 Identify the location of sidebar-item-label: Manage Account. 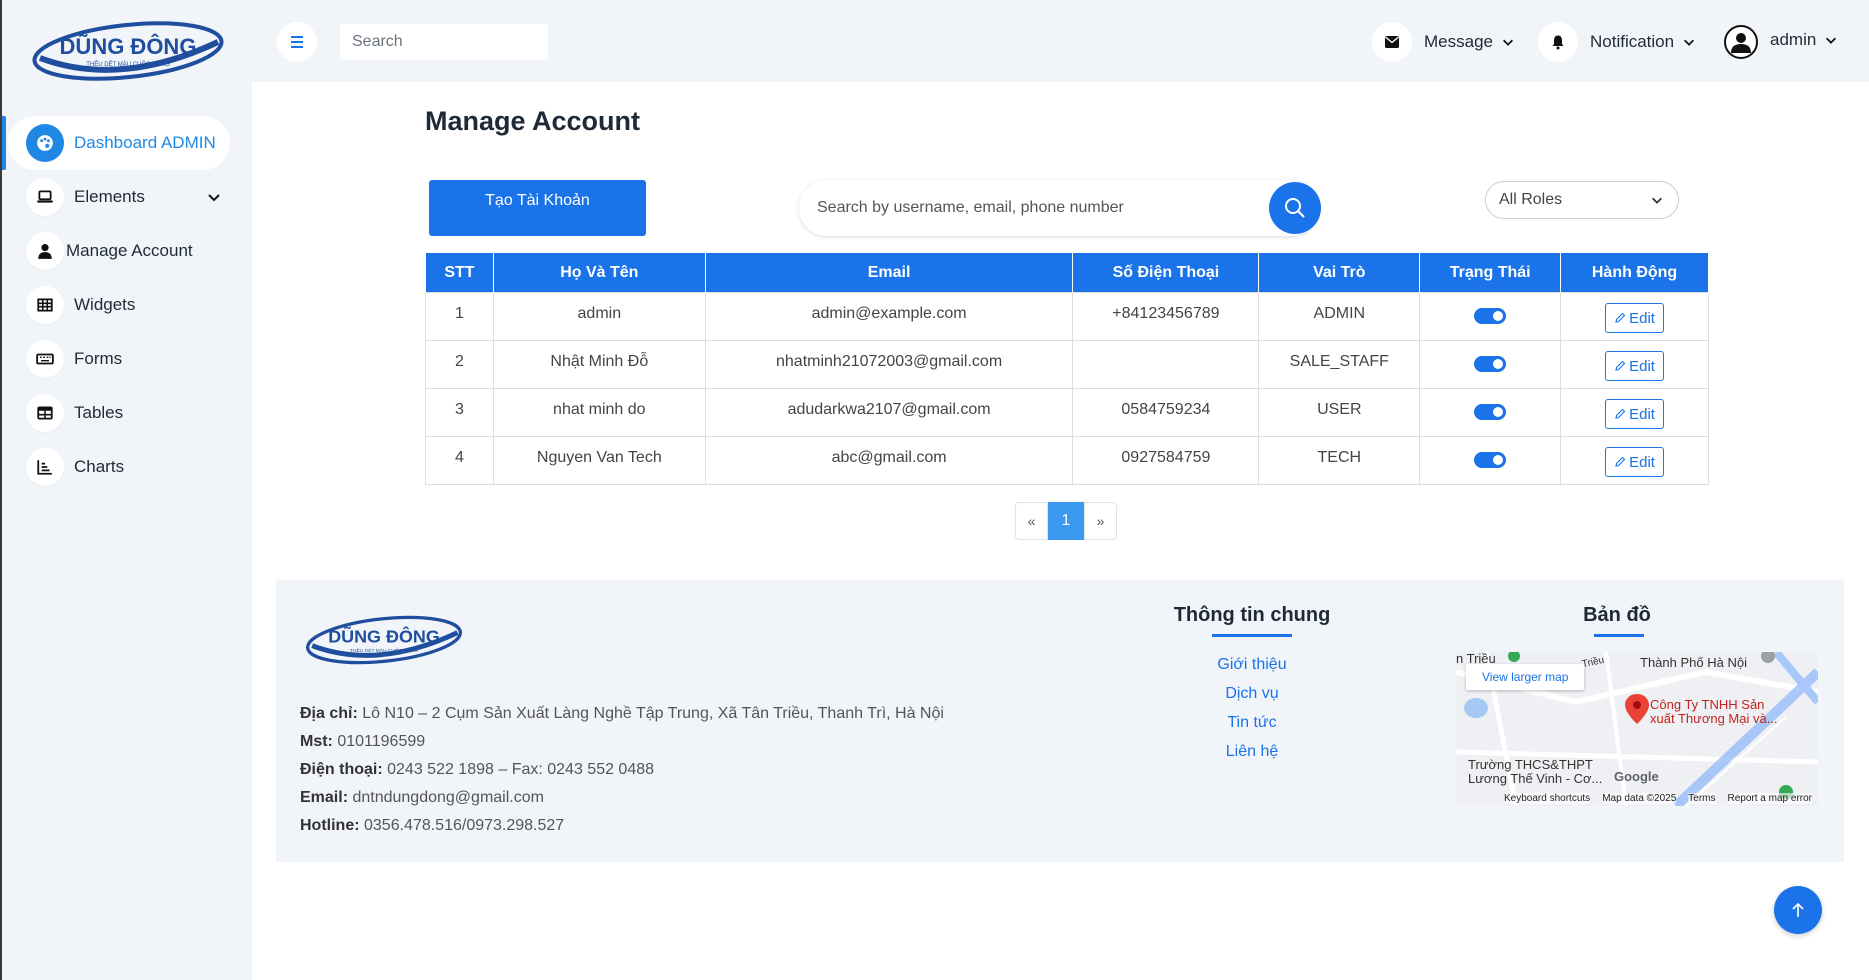
(129, 250).